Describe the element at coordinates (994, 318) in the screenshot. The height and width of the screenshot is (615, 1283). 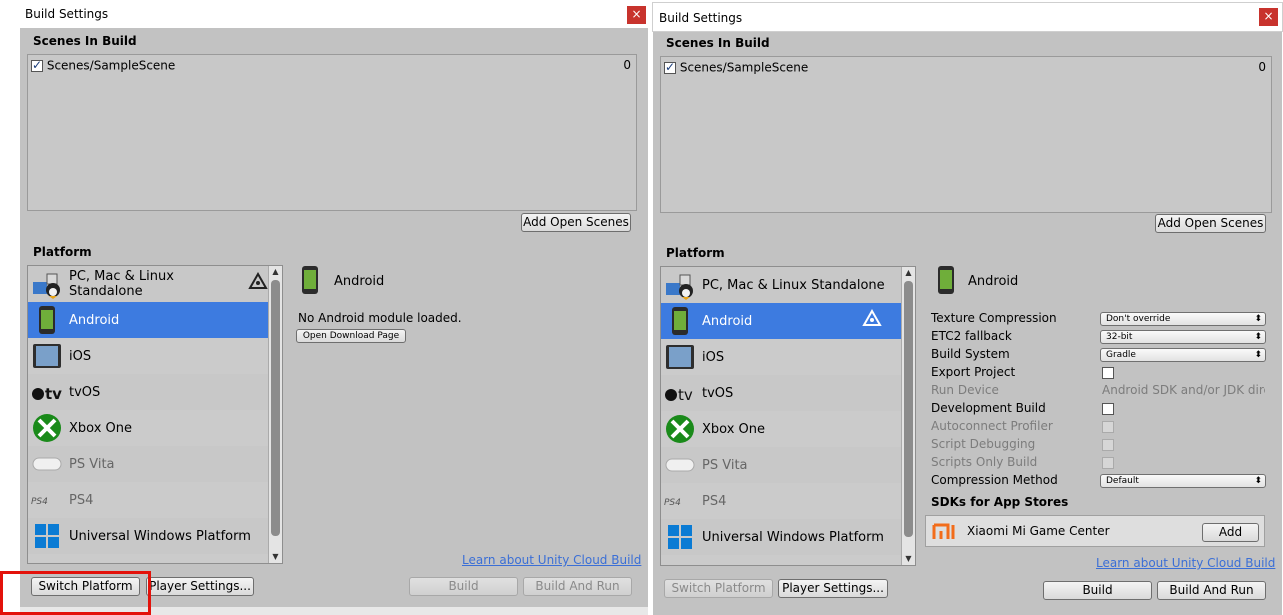
I see `texture-compression-label: Texture Compression` at that location.